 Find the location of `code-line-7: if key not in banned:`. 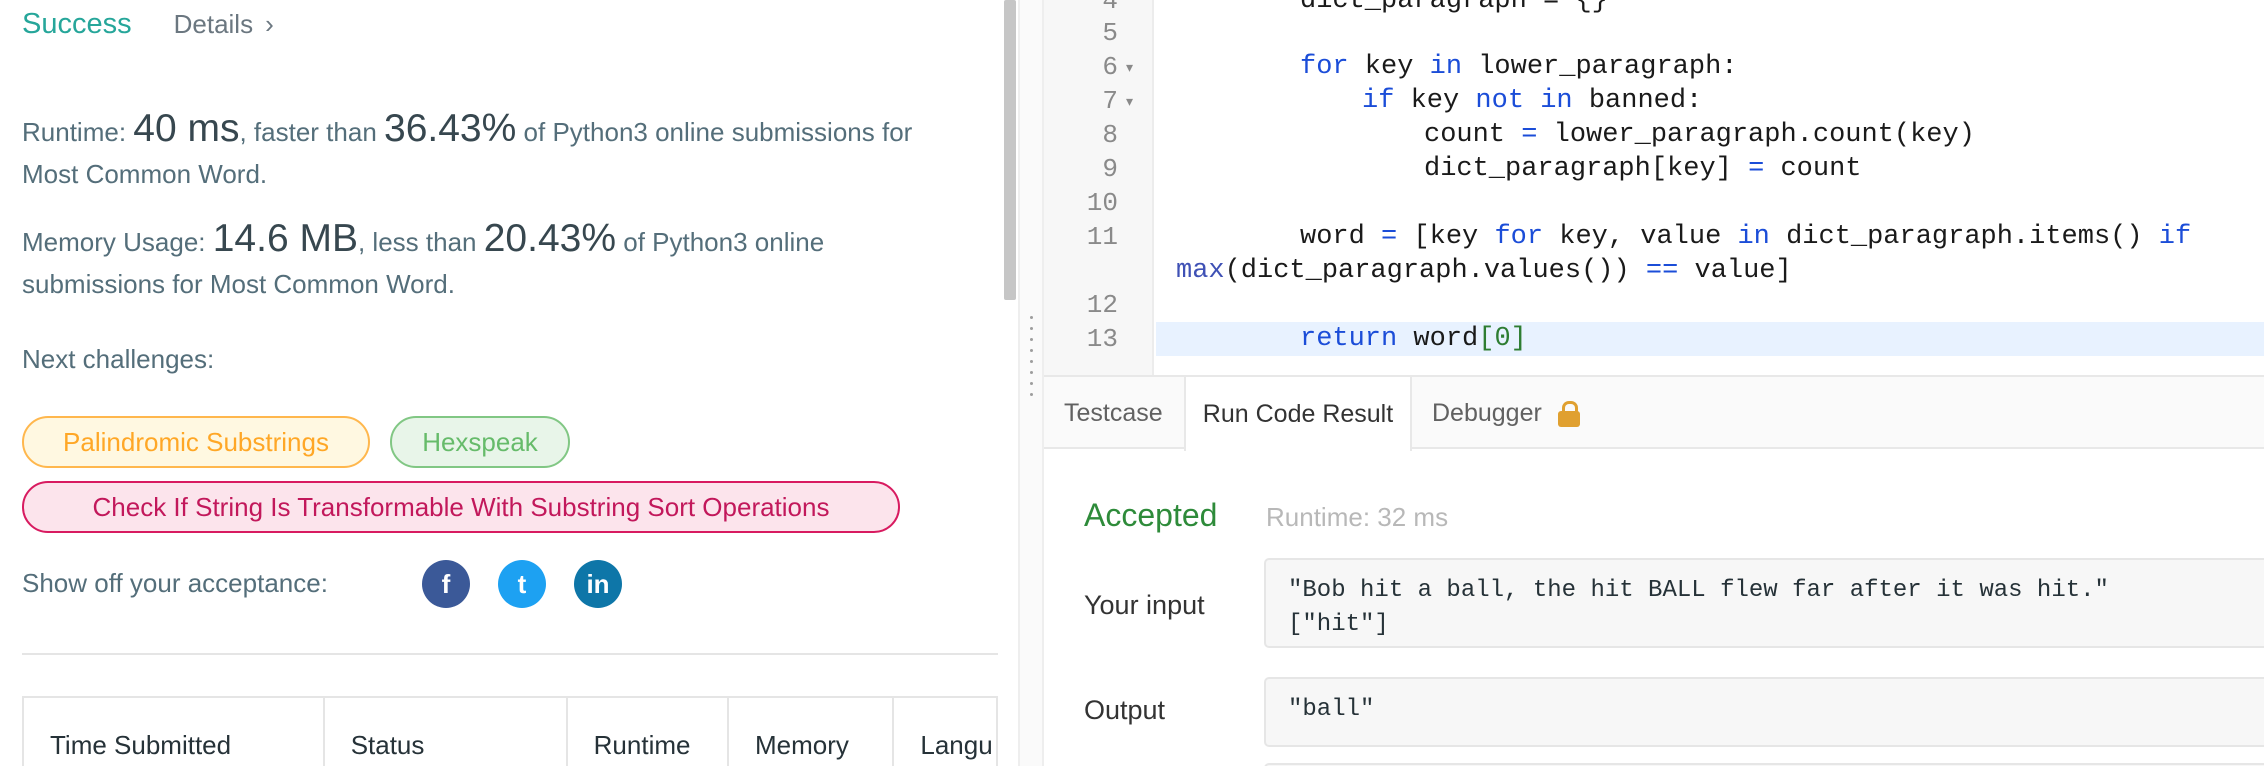

code-line-7: if key not in banned: is located at coordinates (1532, 101).